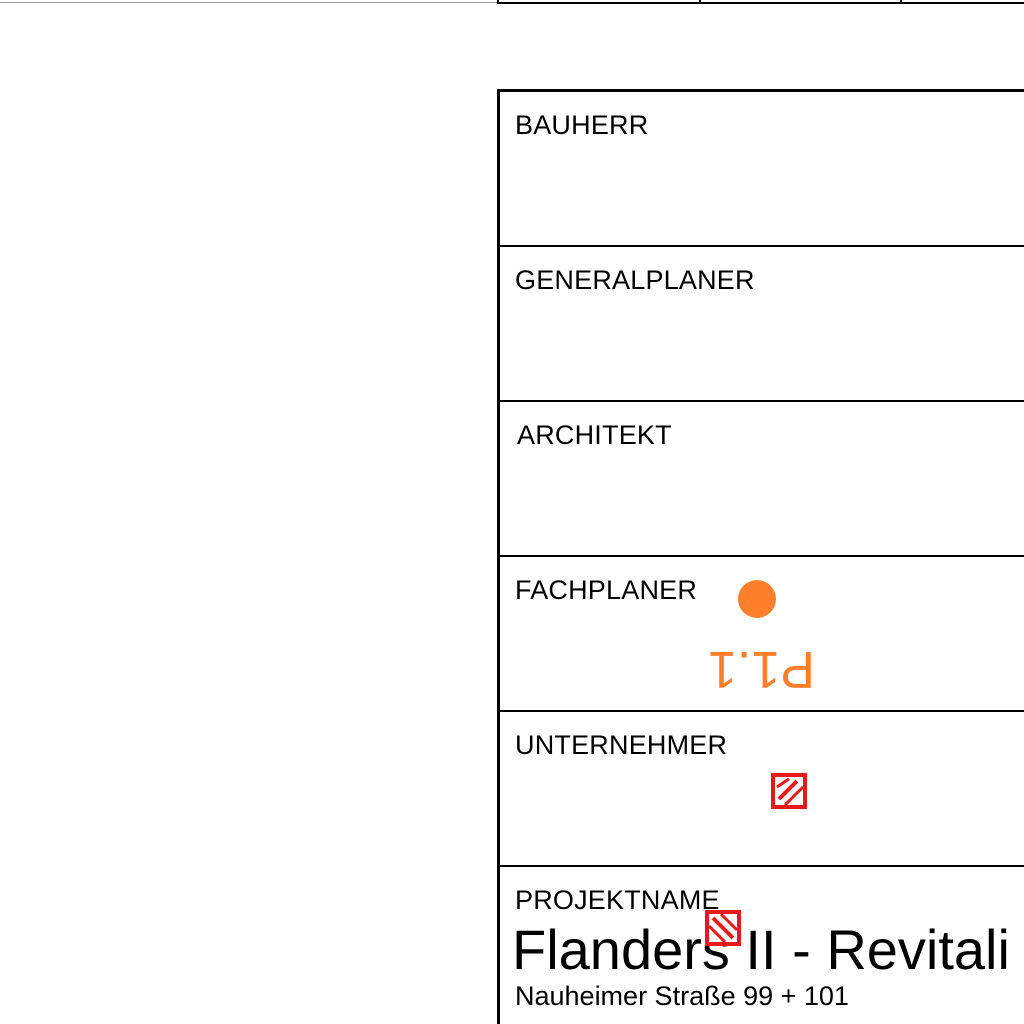 Image resolution: width=1024 pixels, height=1024 pixels. What do you see at coordinates (762, 169) in the screenshot?
I see `row-bauherr: BAUHERR` at bounding box center [762, 169].